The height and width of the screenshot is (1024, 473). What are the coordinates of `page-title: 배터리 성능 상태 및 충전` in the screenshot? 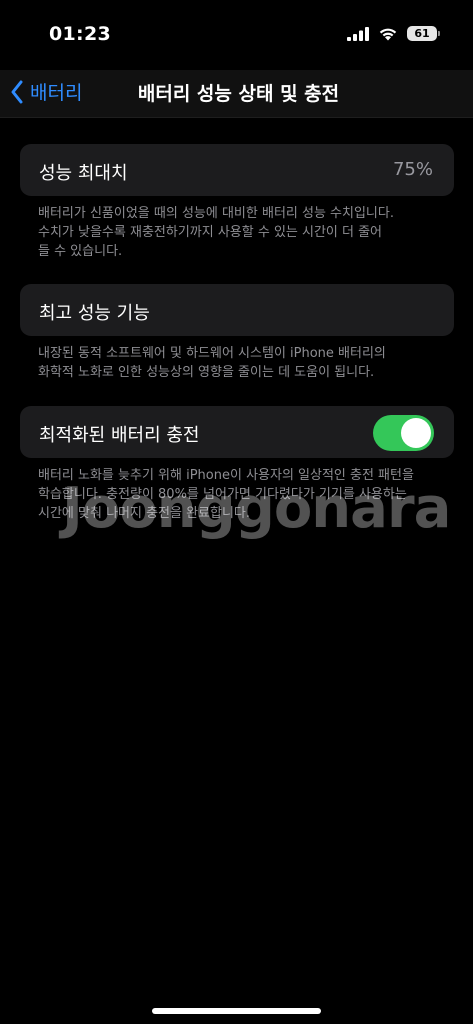 It's located at (238, 94).